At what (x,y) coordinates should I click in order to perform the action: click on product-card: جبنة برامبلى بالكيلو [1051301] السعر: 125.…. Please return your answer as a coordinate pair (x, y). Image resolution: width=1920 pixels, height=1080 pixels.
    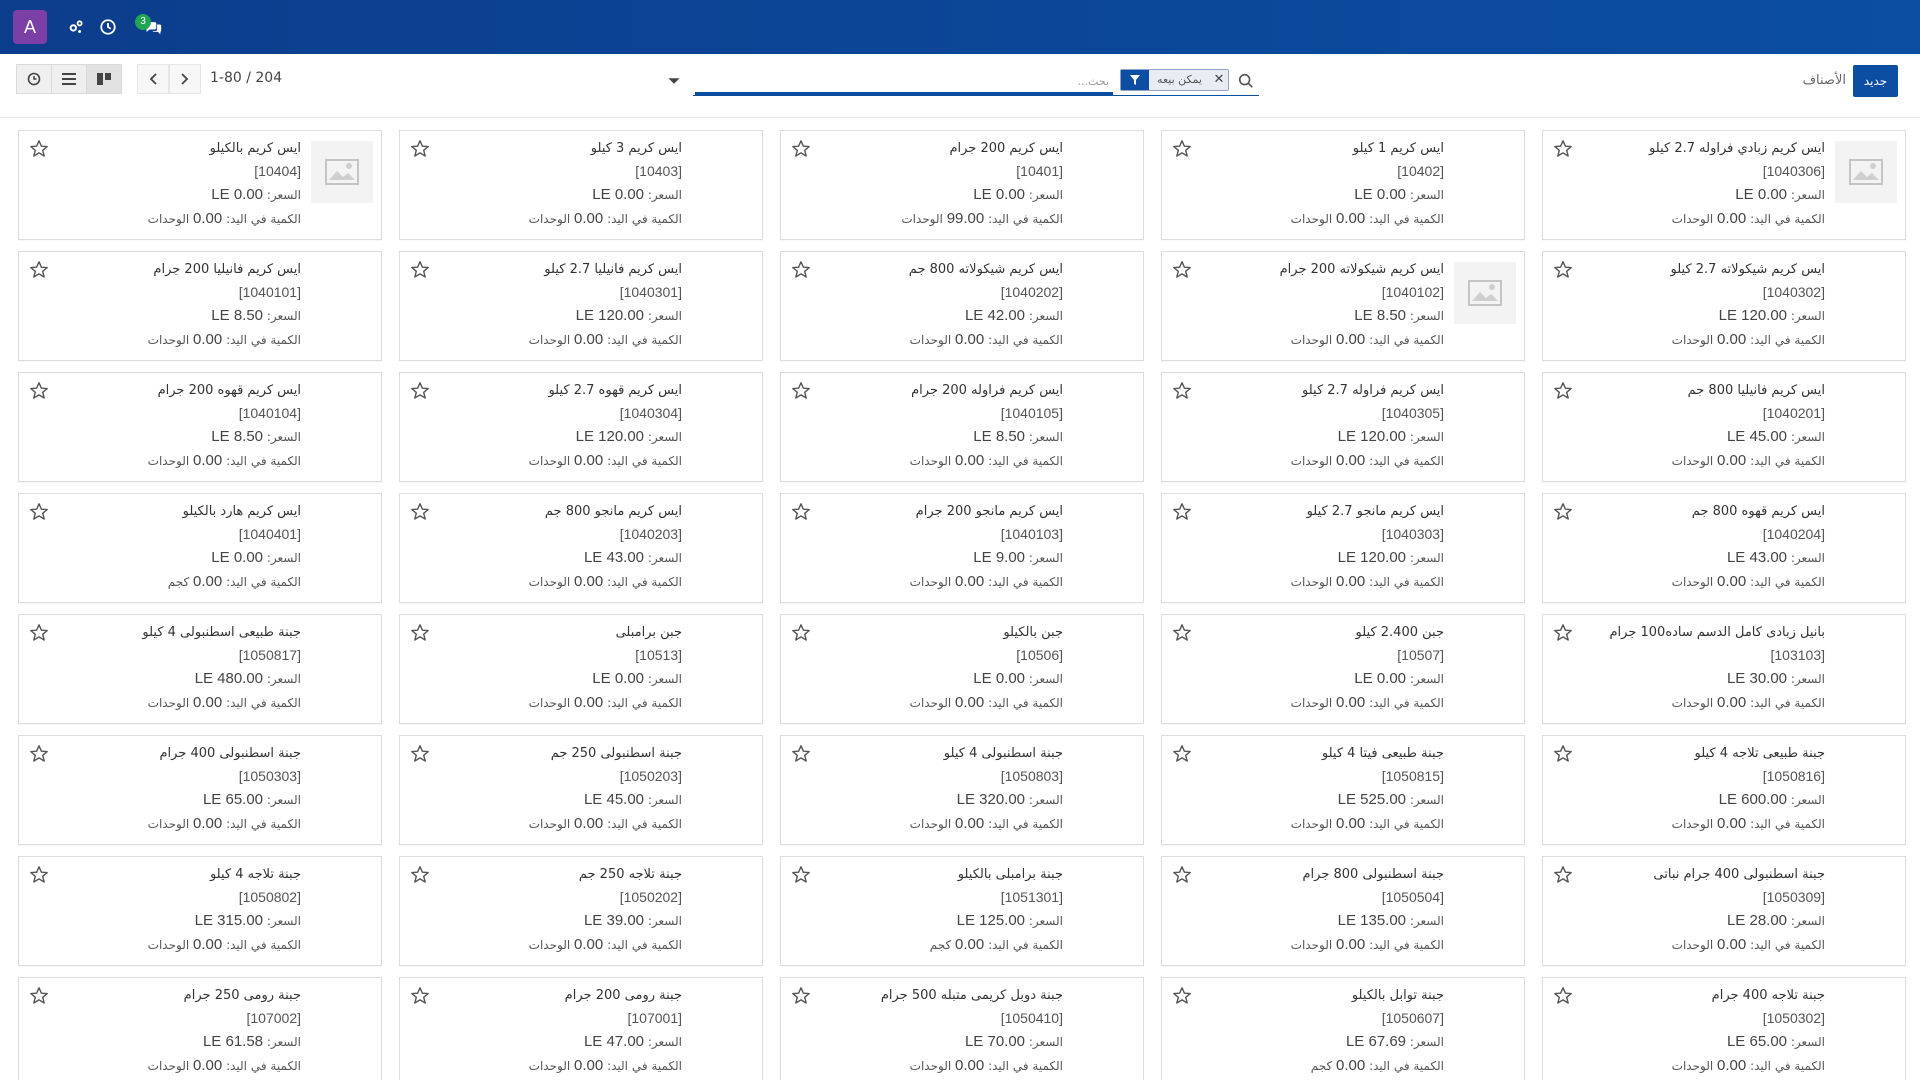
    Looking at the image, I should click on (962, 911).